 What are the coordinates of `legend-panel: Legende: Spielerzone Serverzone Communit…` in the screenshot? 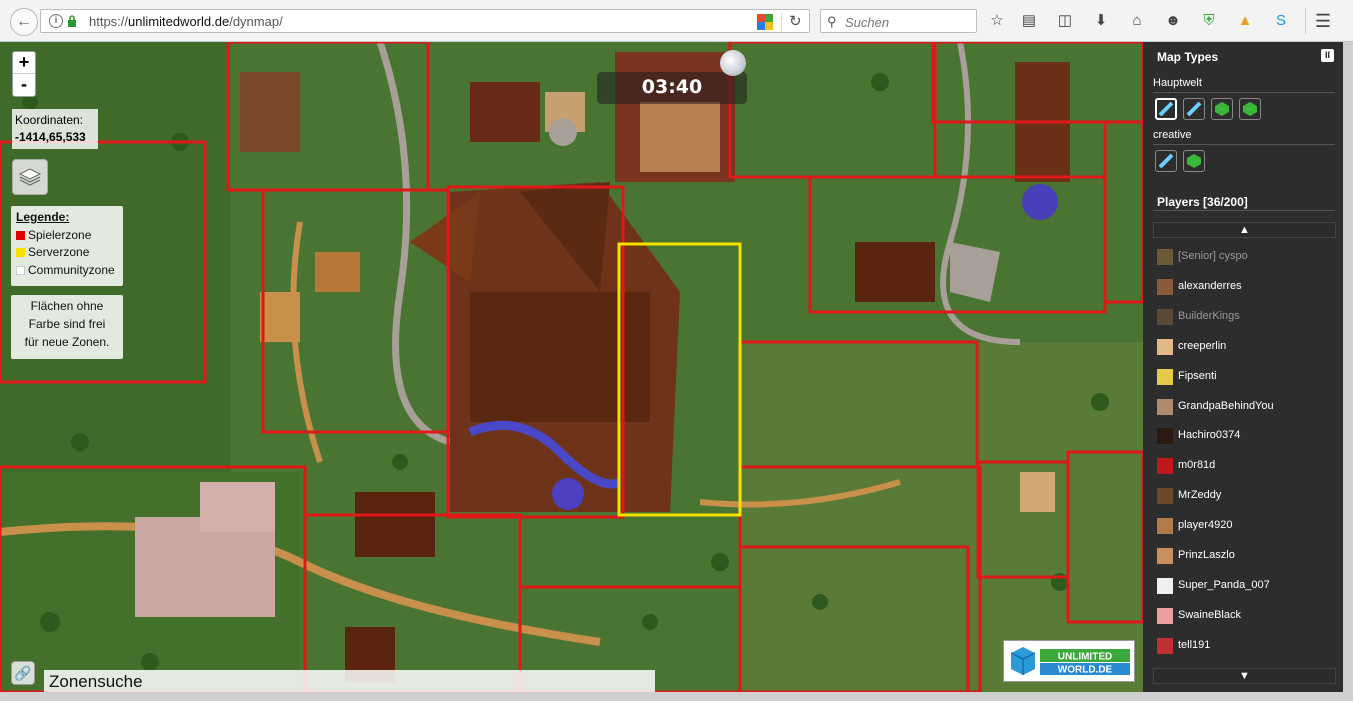 It's located at (67, 246).